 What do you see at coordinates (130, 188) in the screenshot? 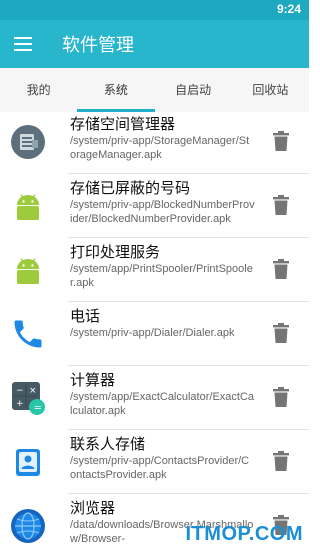
I see `app-name: 存储已屏蔽的号码` at bounding box center [130, 188].